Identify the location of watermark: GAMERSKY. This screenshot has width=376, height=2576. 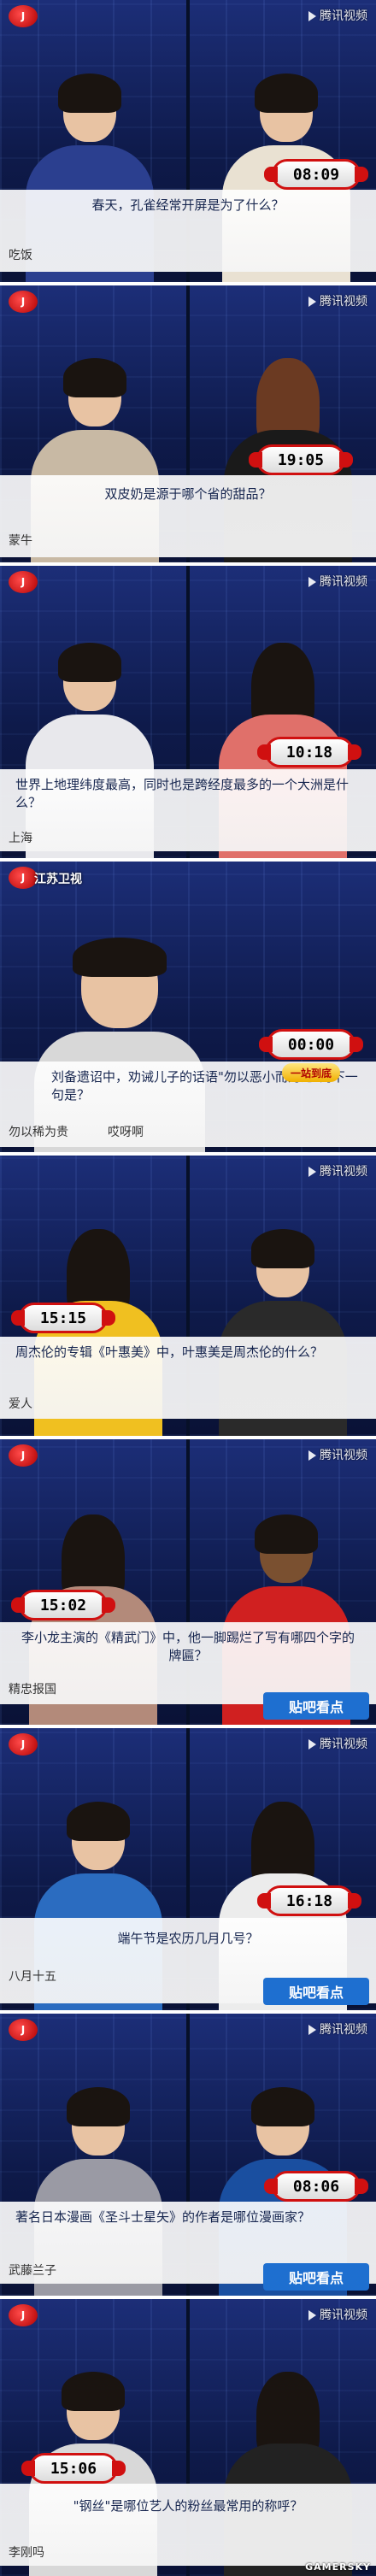
(338, 2567).